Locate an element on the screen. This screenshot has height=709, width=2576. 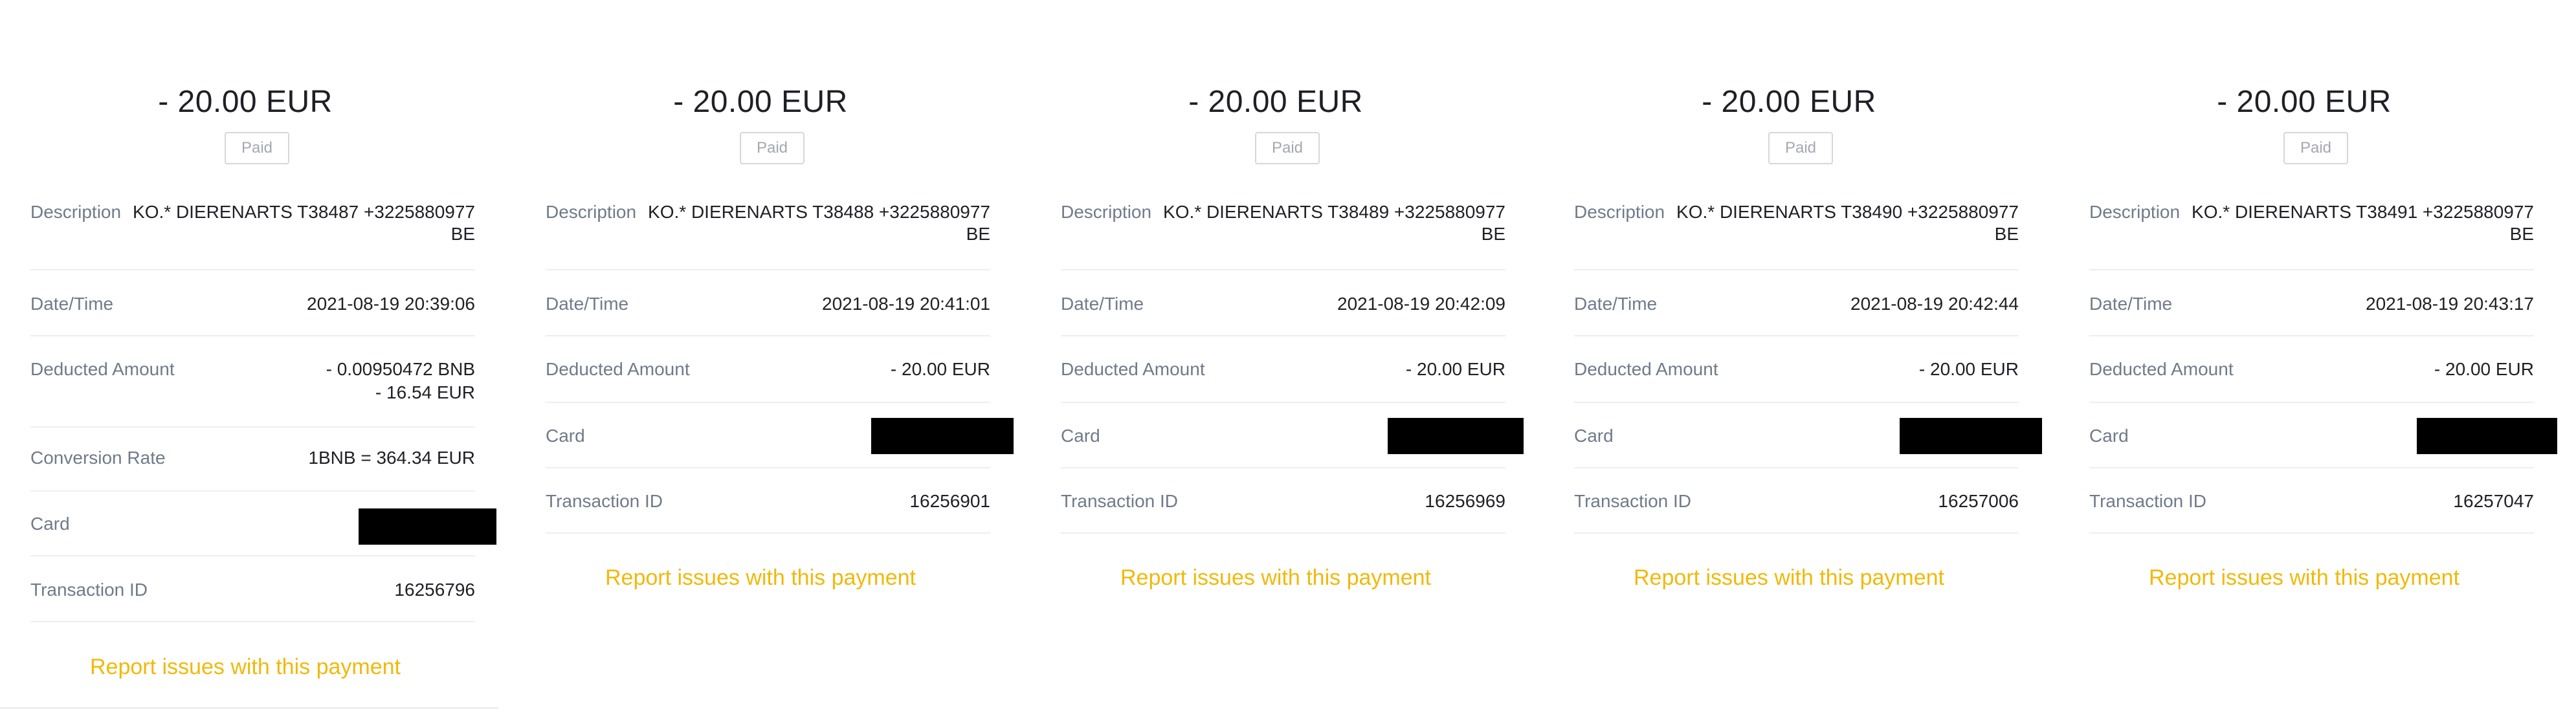
datetime-value: 2021-08-19 20:42:44 is located at coordinates (1934, 304).